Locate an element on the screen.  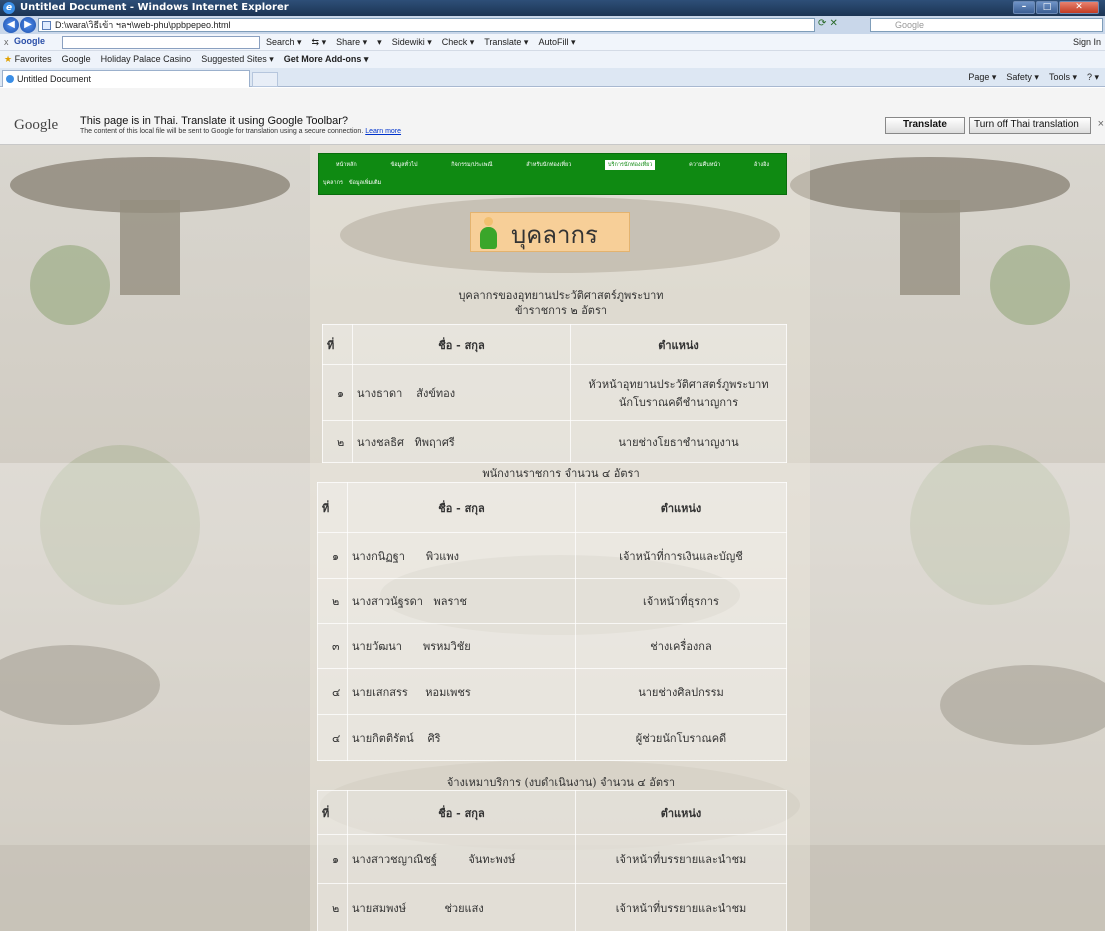
toolbar-autofill: AutoFill ▾ is located at coordinates (556, 42).